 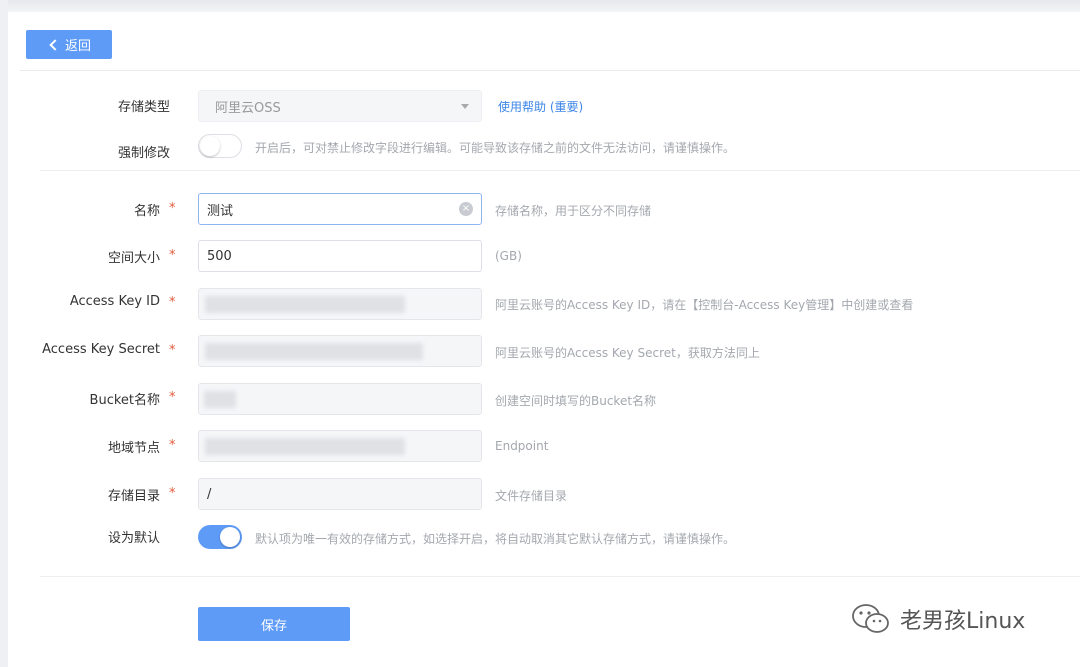 I want to click on bucket-input, so click(x=340, y=399).